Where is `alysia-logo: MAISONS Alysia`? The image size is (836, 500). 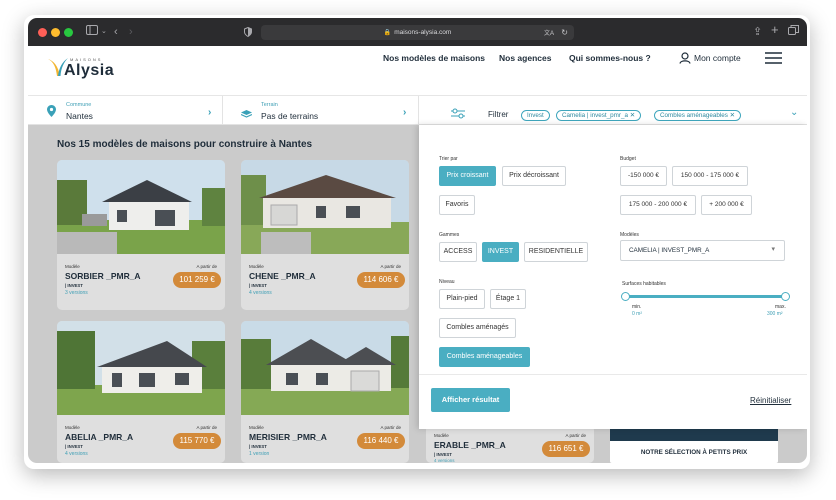
alysia-logo: MAISONS Alysia is located at coordinates (93, 69).